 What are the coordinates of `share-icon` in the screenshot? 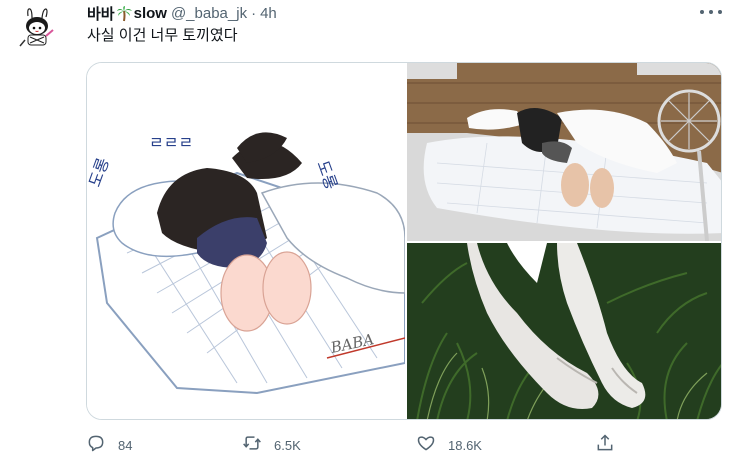 It's located at (605, 445).